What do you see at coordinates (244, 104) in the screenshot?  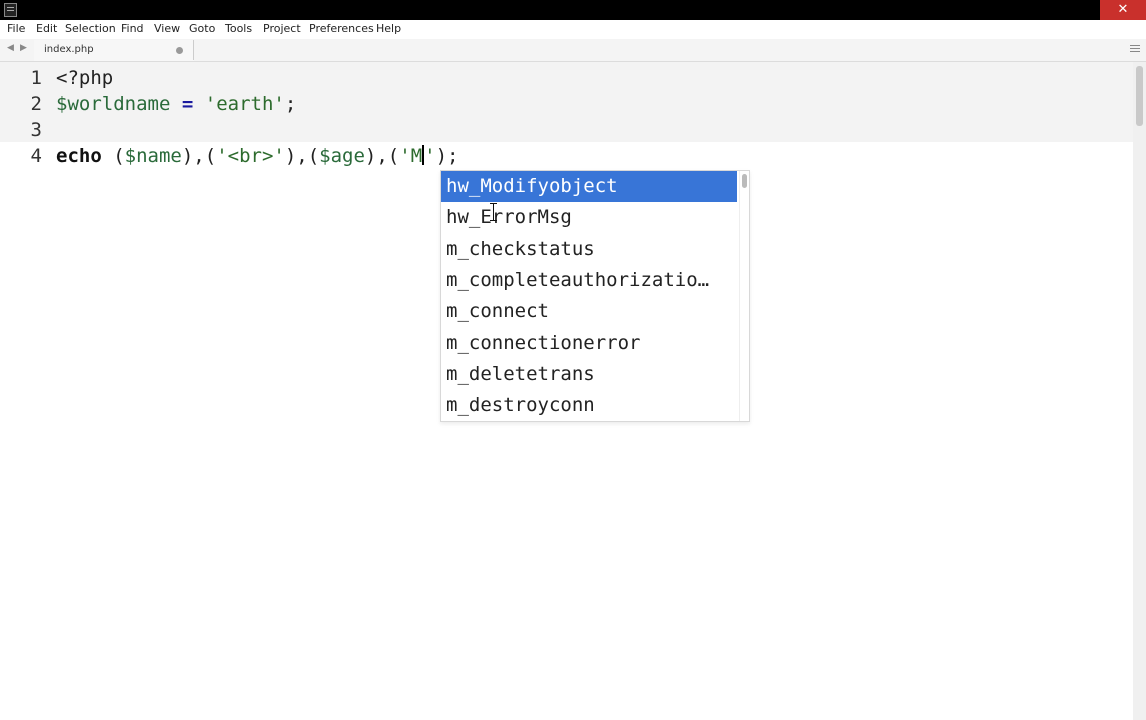 I see `code-token: 'earth'` at bounding box center [244, 104].